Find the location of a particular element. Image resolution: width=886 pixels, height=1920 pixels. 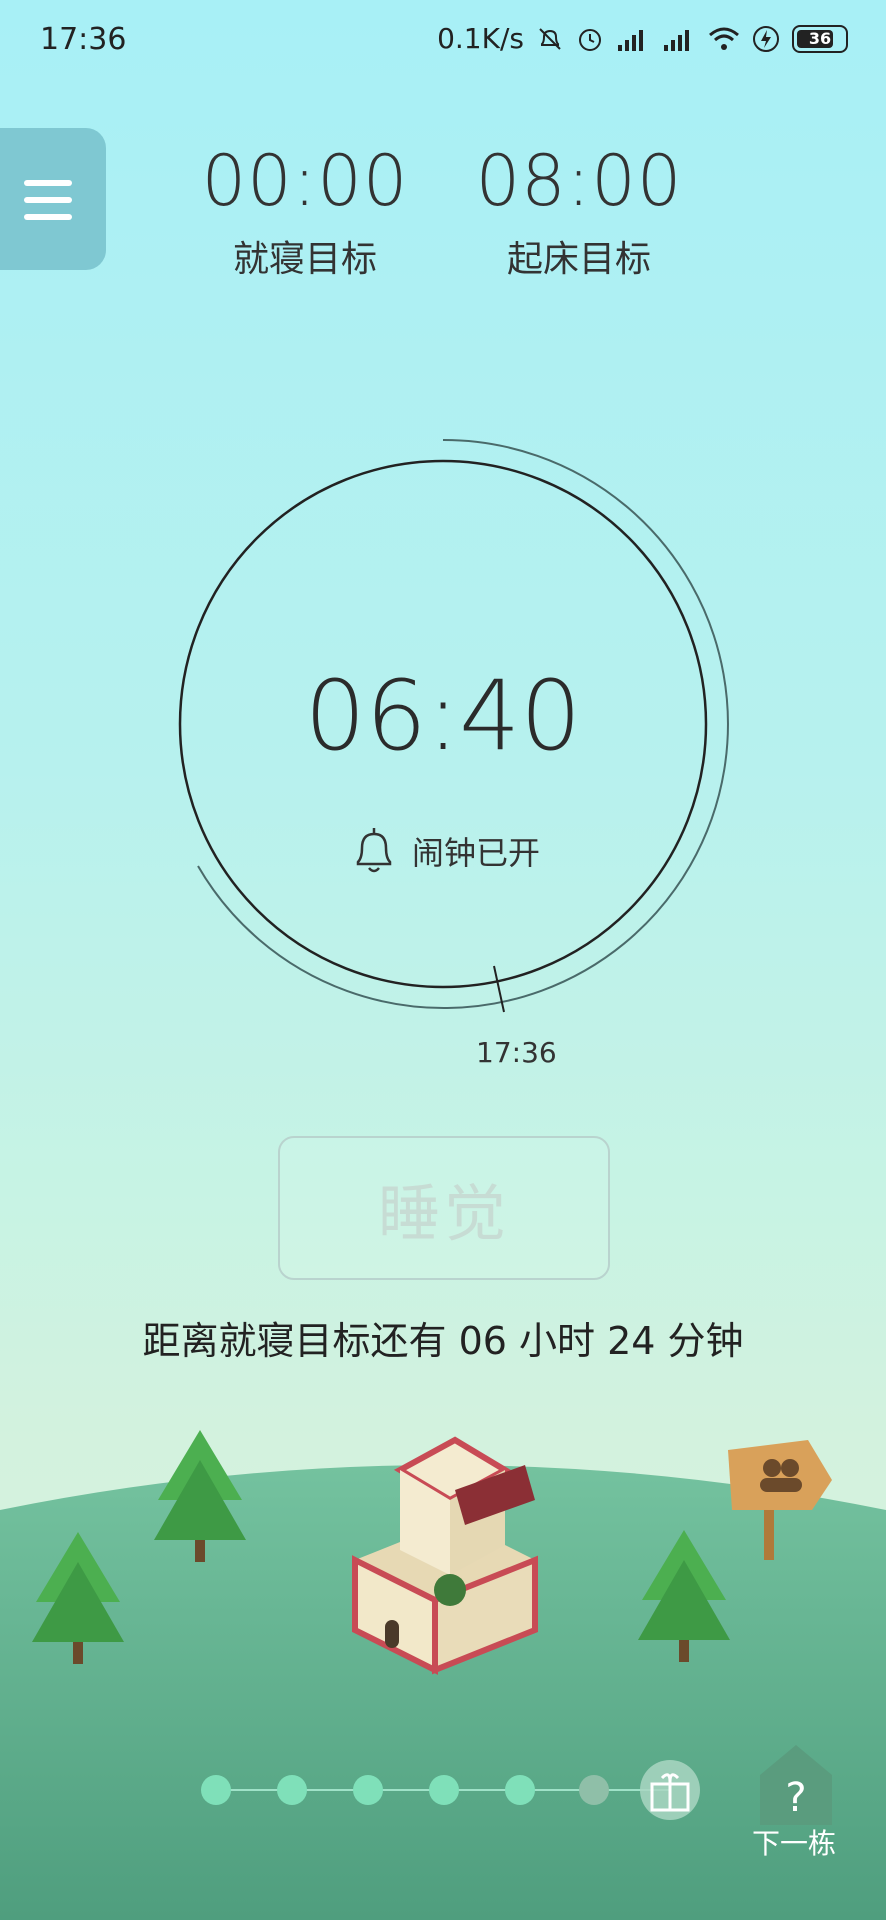

wifi-icon is located at coordinates (724, 38).